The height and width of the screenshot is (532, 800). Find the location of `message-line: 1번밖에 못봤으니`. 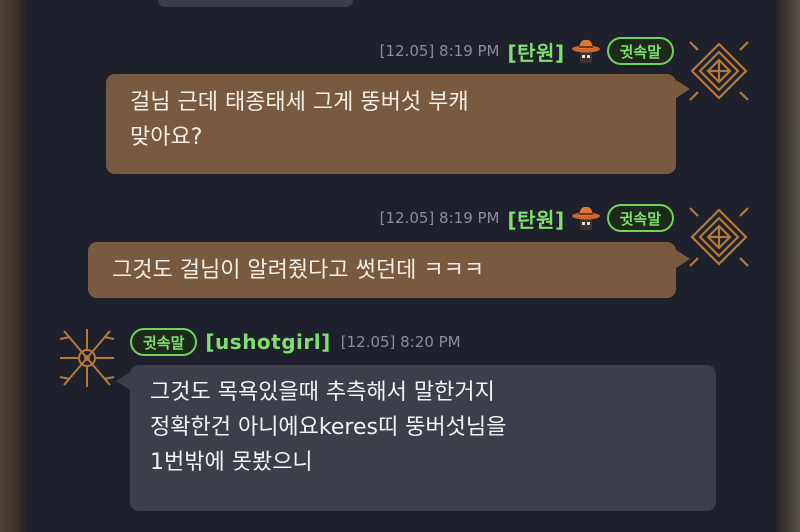

message-line: 1번밖에 못봤으니 is located at coordinates (231, 462).